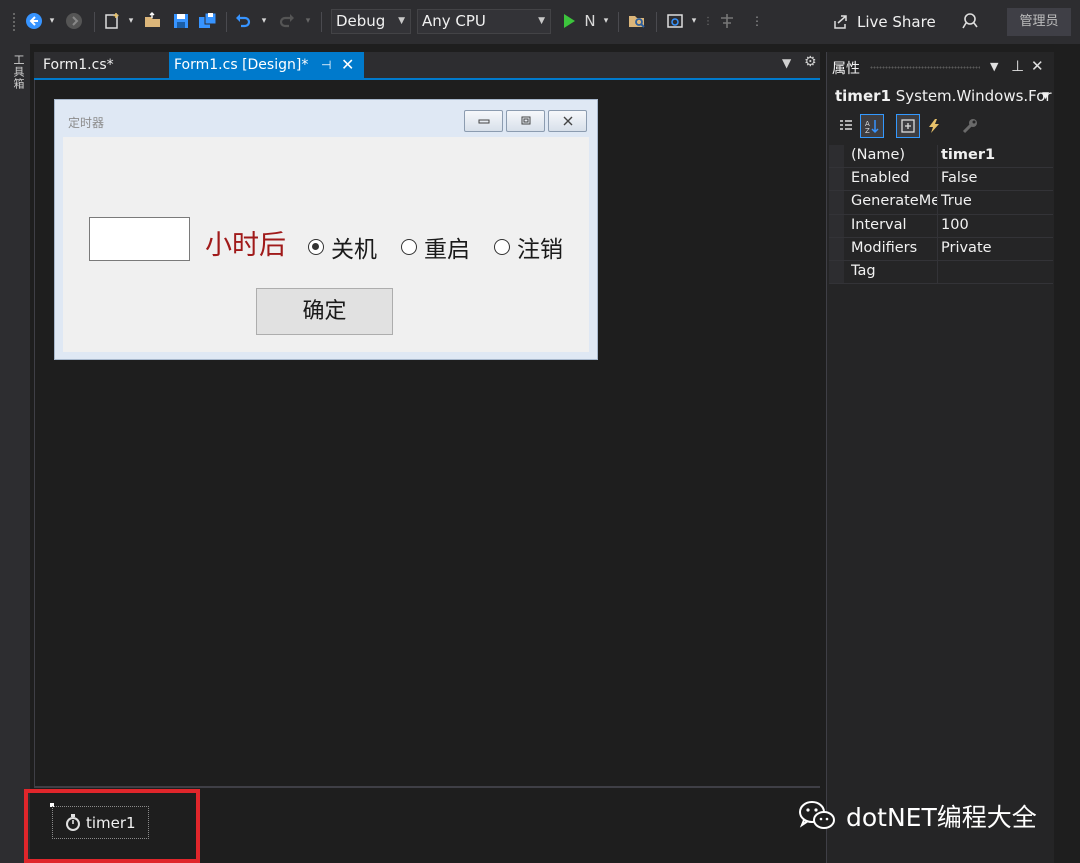  What do you see at coordinates (708, 21) in the screenshot?
I see `toolbar-grip-icon: ⋮` at bounding box center [708, 21].